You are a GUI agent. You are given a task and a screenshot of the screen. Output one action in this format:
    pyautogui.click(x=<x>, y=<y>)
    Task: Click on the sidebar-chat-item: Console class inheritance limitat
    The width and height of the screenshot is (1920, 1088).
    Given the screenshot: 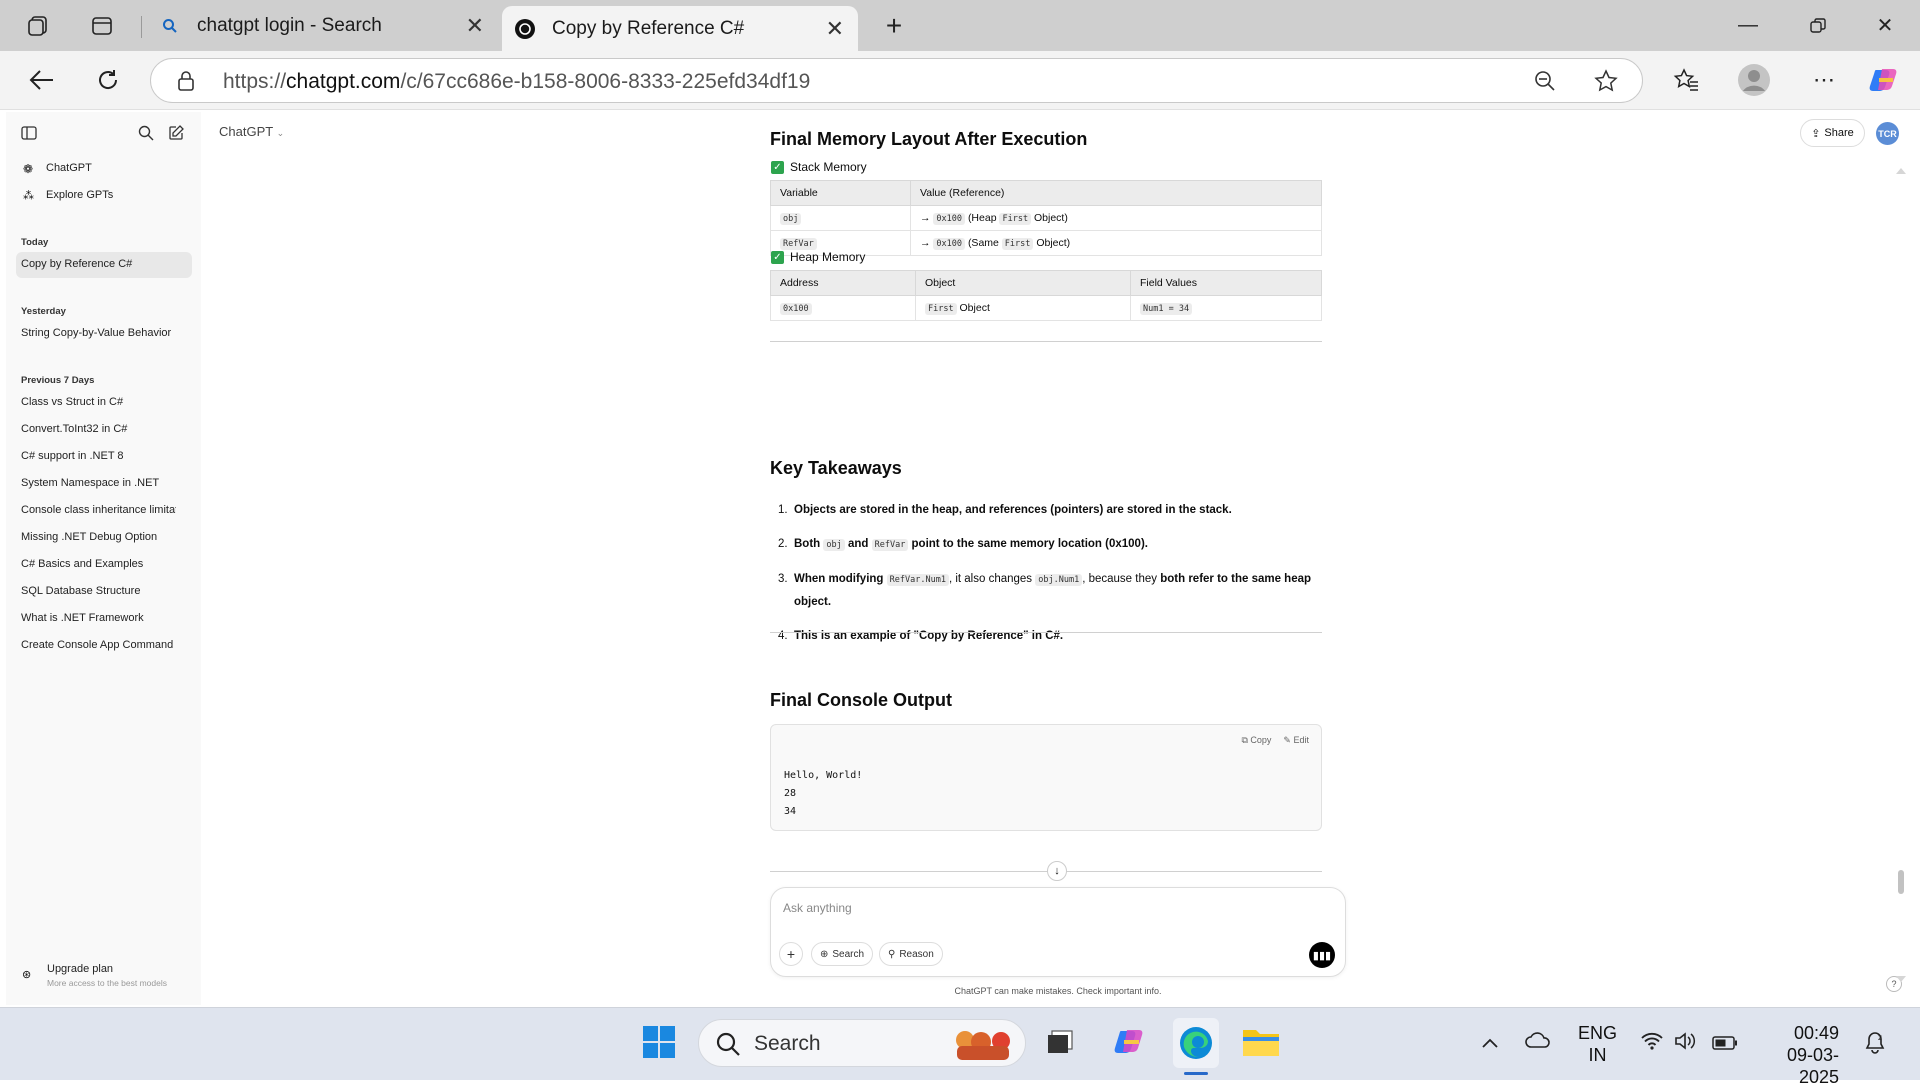 What is the action you would take?
    pyautogui.click(x=98, y=510)
    